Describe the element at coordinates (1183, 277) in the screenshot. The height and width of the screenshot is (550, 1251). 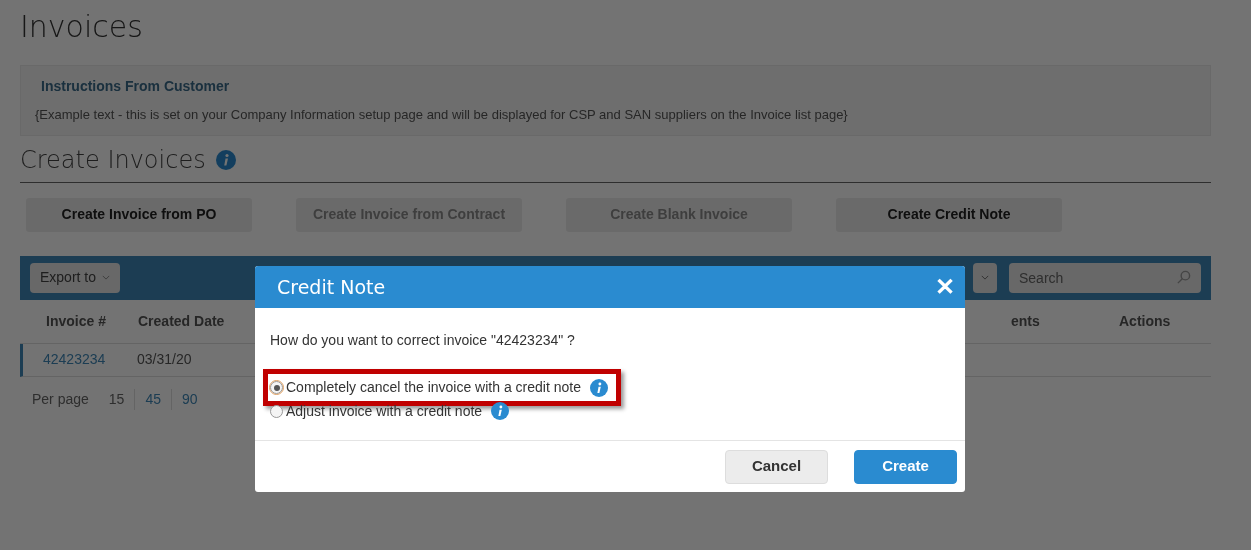
I see `search-icon` at that location.